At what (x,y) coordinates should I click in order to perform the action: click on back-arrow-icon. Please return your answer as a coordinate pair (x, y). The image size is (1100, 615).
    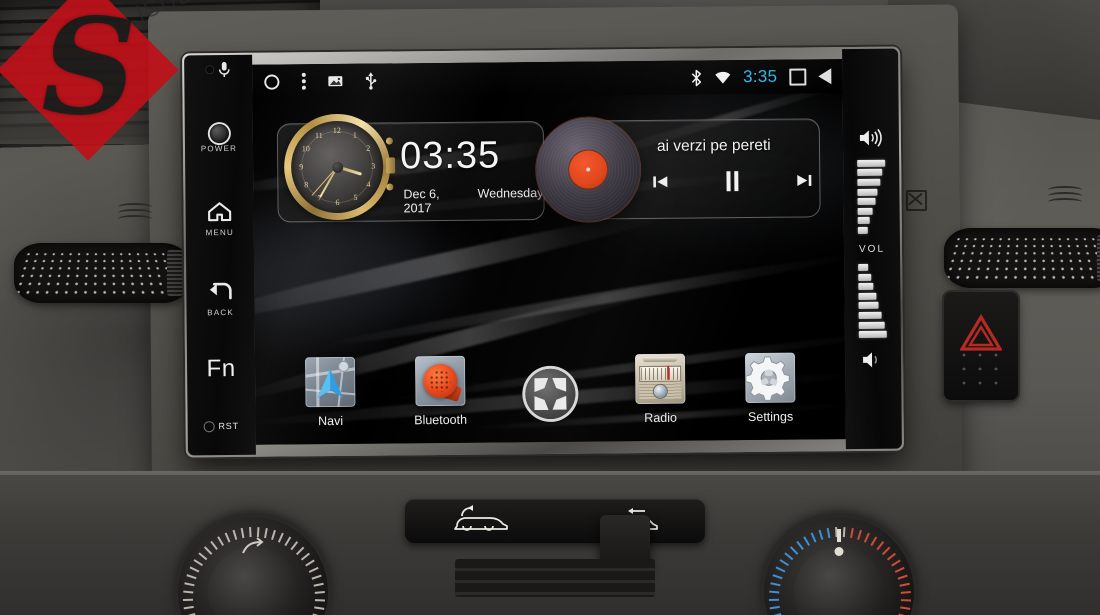
    Looking at the image, I should click on (220, 291).